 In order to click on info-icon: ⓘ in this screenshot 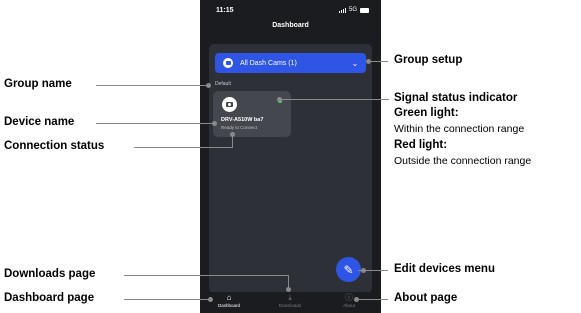, I will do `click(349, 297)`.